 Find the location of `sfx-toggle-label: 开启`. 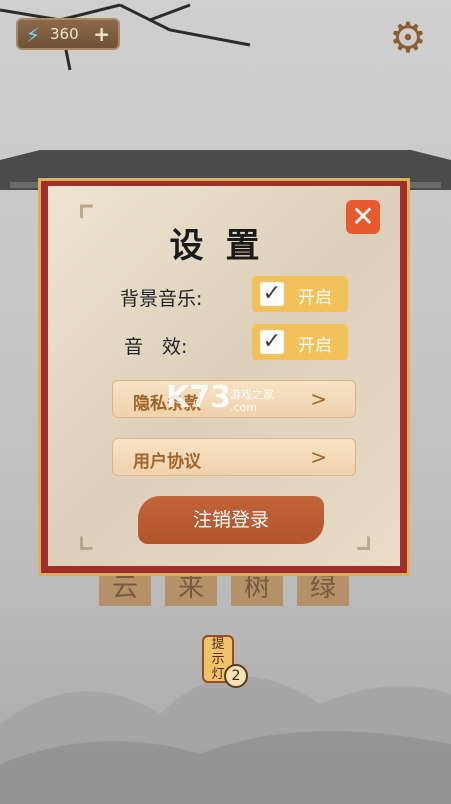

sfx-toggle-label: 开启 is located at coordinates (315, 346).